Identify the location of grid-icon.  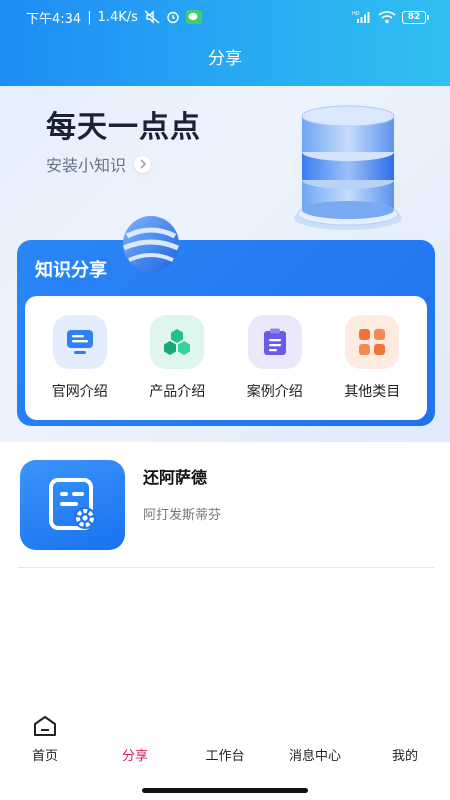
(372, 342).